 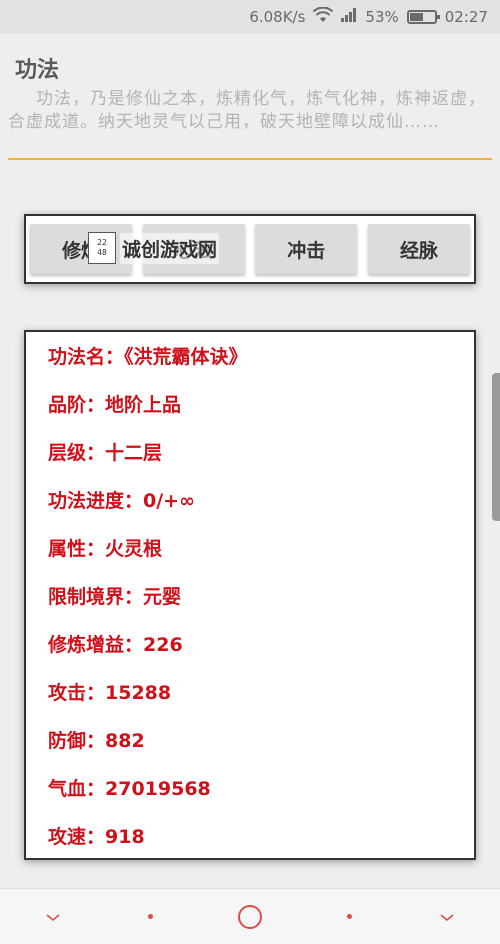 What do you see at coordinates (306, 249) in the screenshot?
I see `tab-breakthrough-button: 冲击` at bounding box center [306, 249].